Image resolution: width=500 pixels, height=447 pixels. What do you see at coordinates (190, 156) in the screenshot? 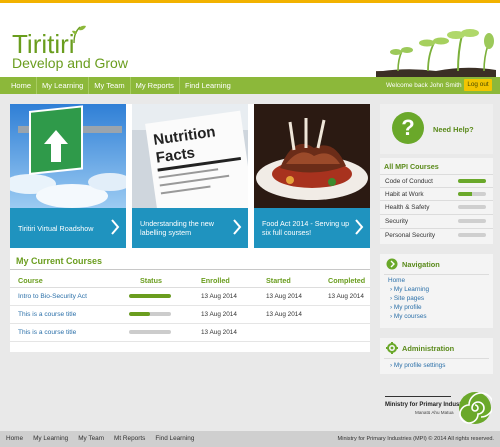
I see `nutrition-facts-image: Nutrition Facts` at bounding box center [190, 156].